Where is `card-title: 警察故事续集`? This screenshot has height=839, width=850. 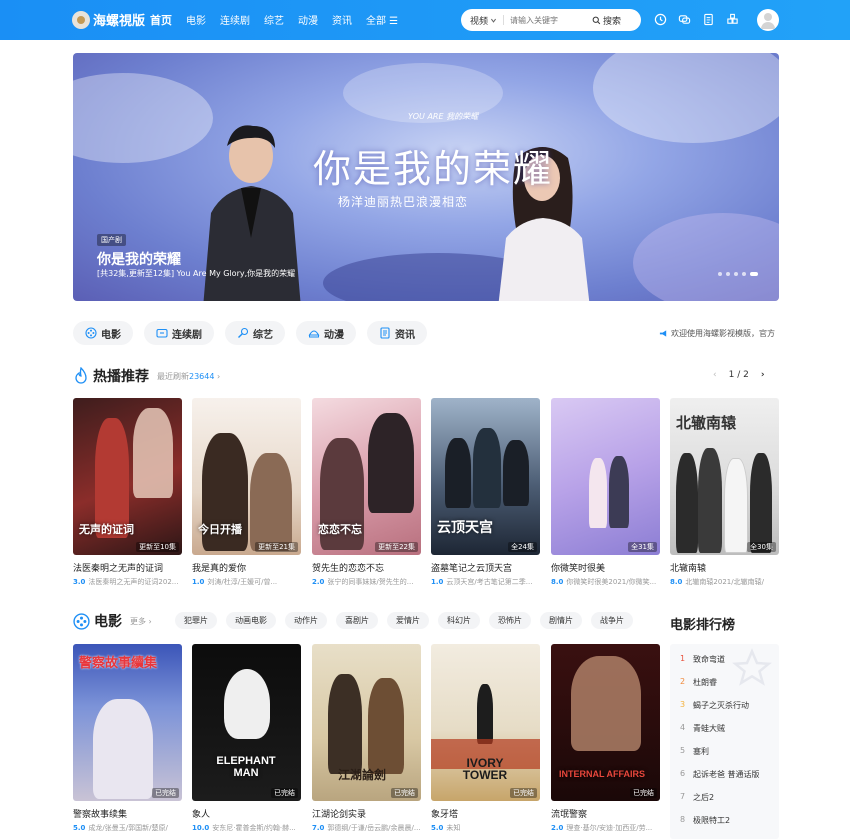 card-title: 警察故事续集 is located at coordinates (127, 813).